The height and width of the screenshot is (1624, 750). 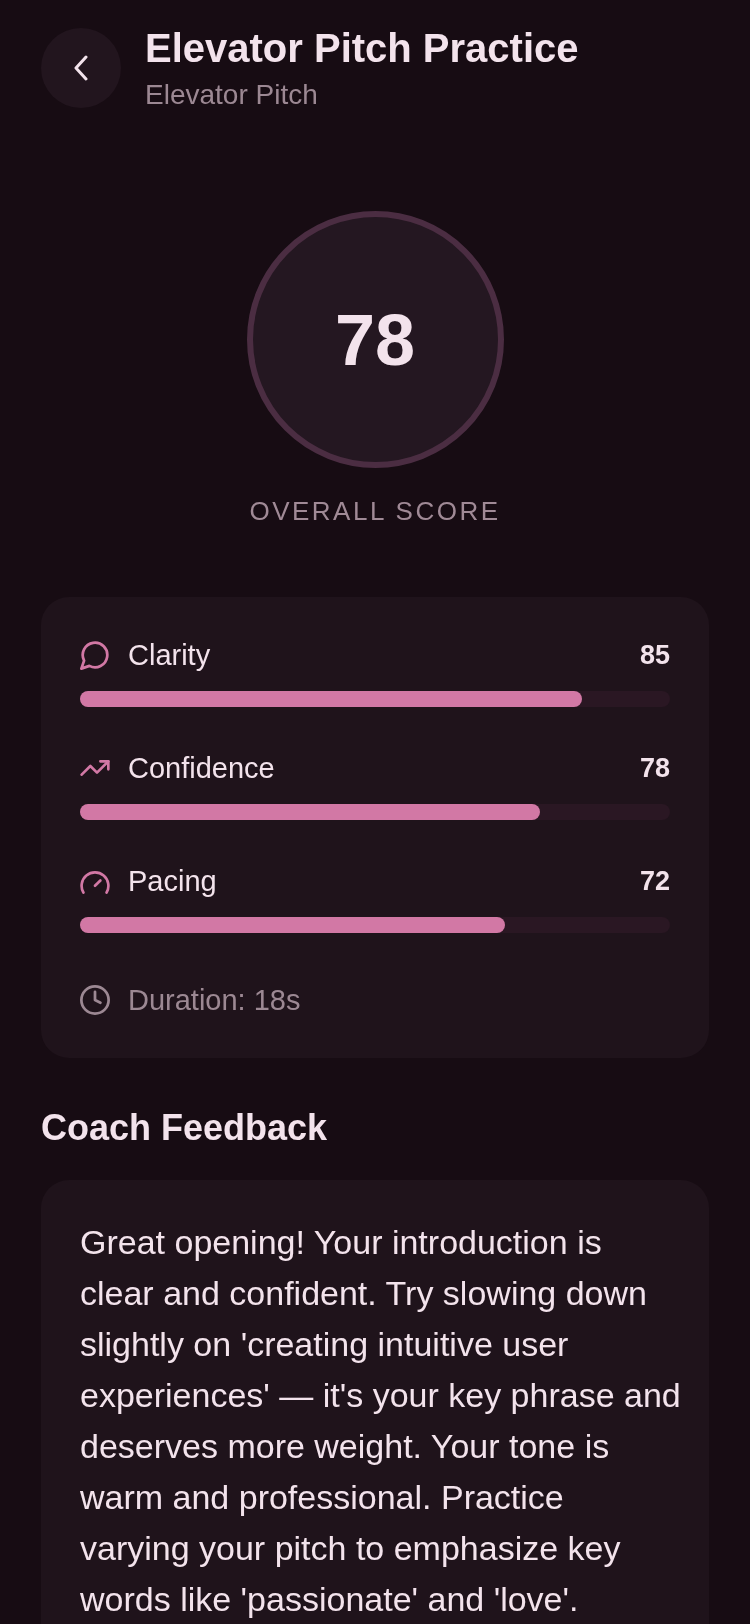 What do you see at coordinates (362, 48) in the screenshot?
I see `page-title: Elevator Pitch Practice` at bounding box center [362, 48].